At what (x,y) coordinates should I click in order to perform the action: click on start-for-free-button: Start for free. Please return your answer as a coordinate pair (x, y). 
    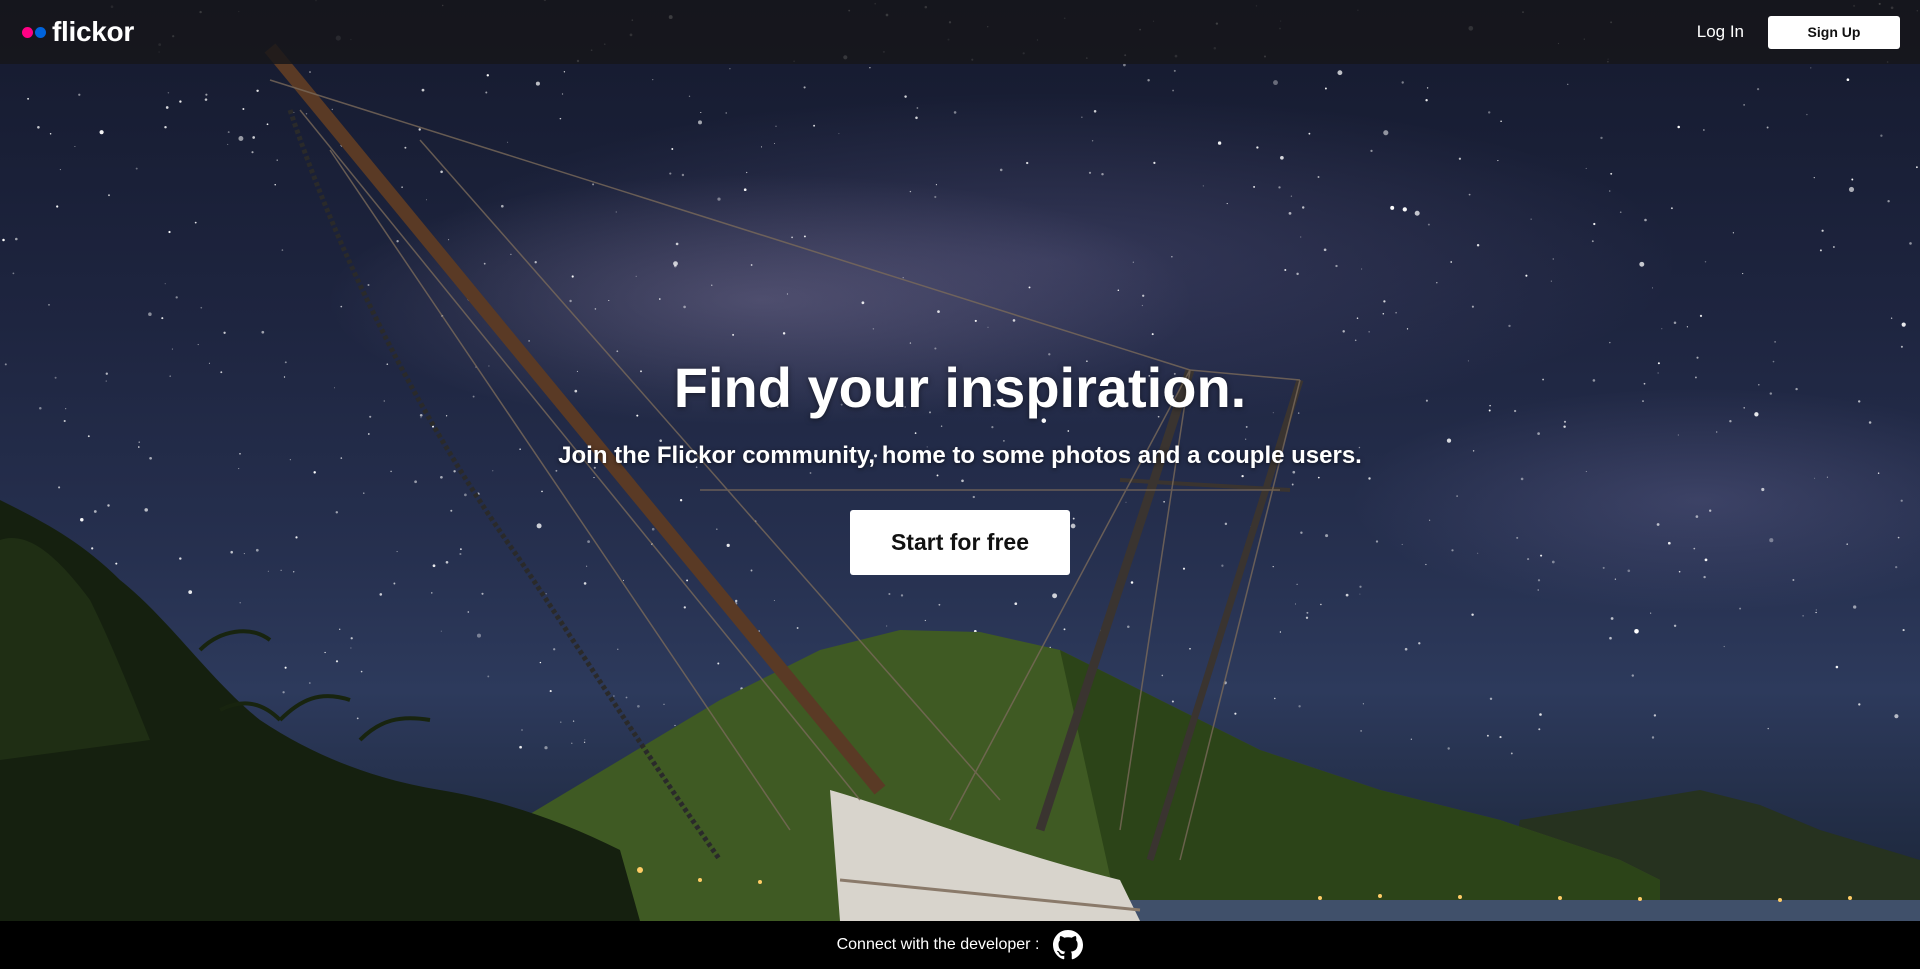
    Looking at the image, I should click on (960, 542).